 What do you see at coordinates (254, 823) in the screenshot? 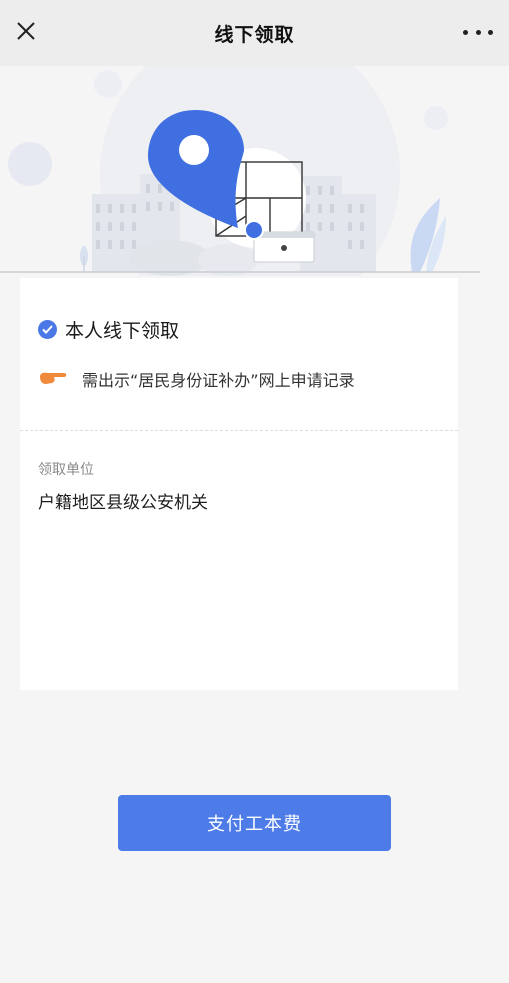
I see `pay-fee-button: 支付工本费` at bounding box center [254, 823].